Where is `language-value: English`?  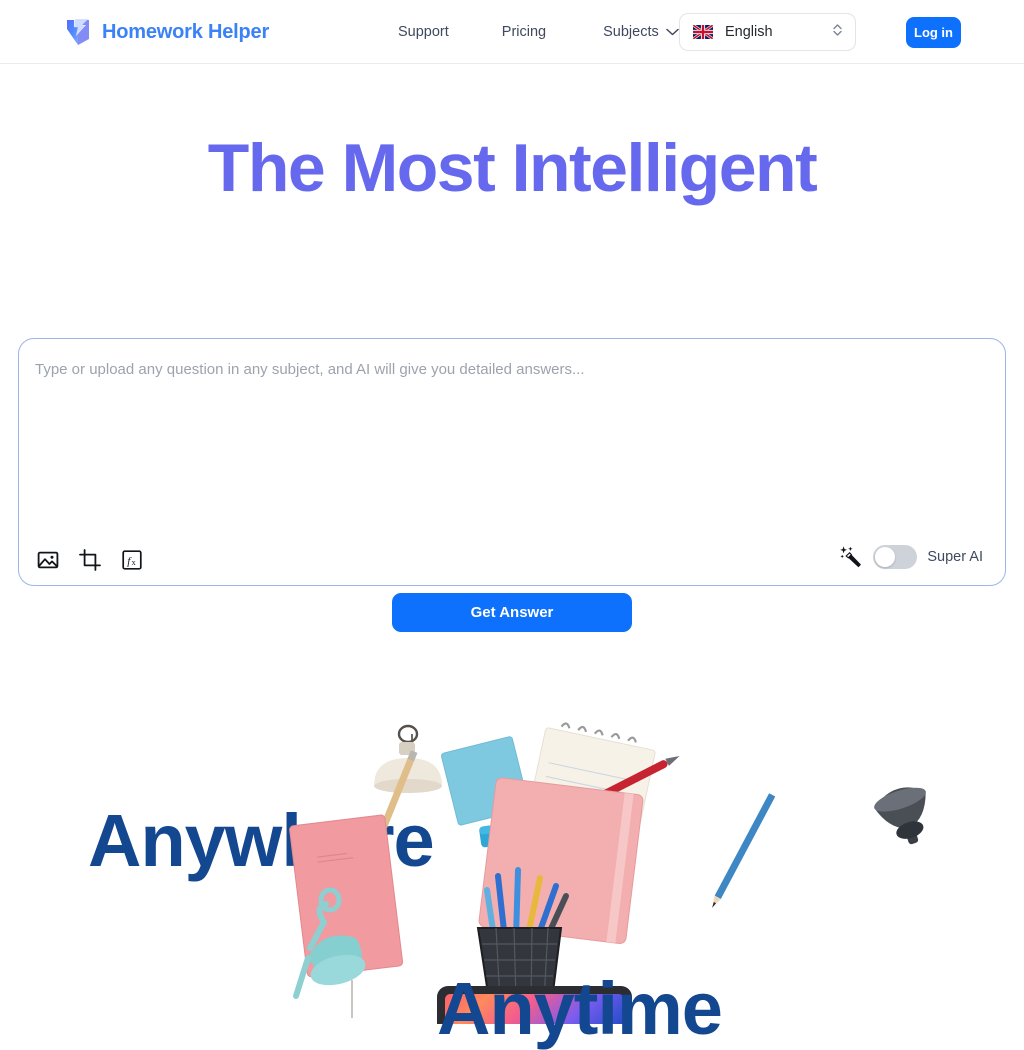
language-value: English is located at coordinates (749, 32).